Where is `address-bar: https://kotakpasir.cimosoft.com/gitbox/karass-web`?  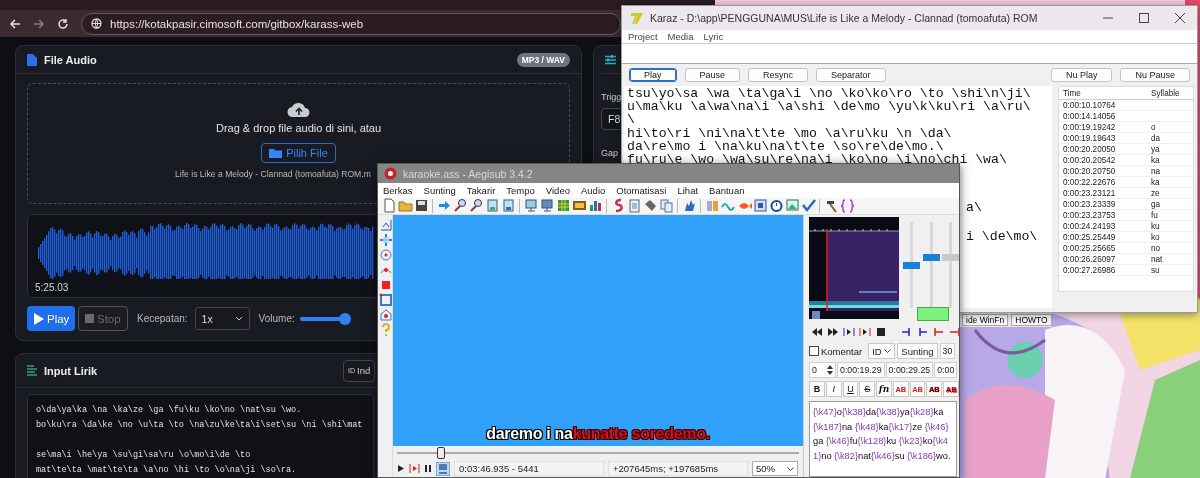 address-bar: https://kotakpasir.cimosoft.com/gitbox/karass-web is located at coordinates (351, 23).